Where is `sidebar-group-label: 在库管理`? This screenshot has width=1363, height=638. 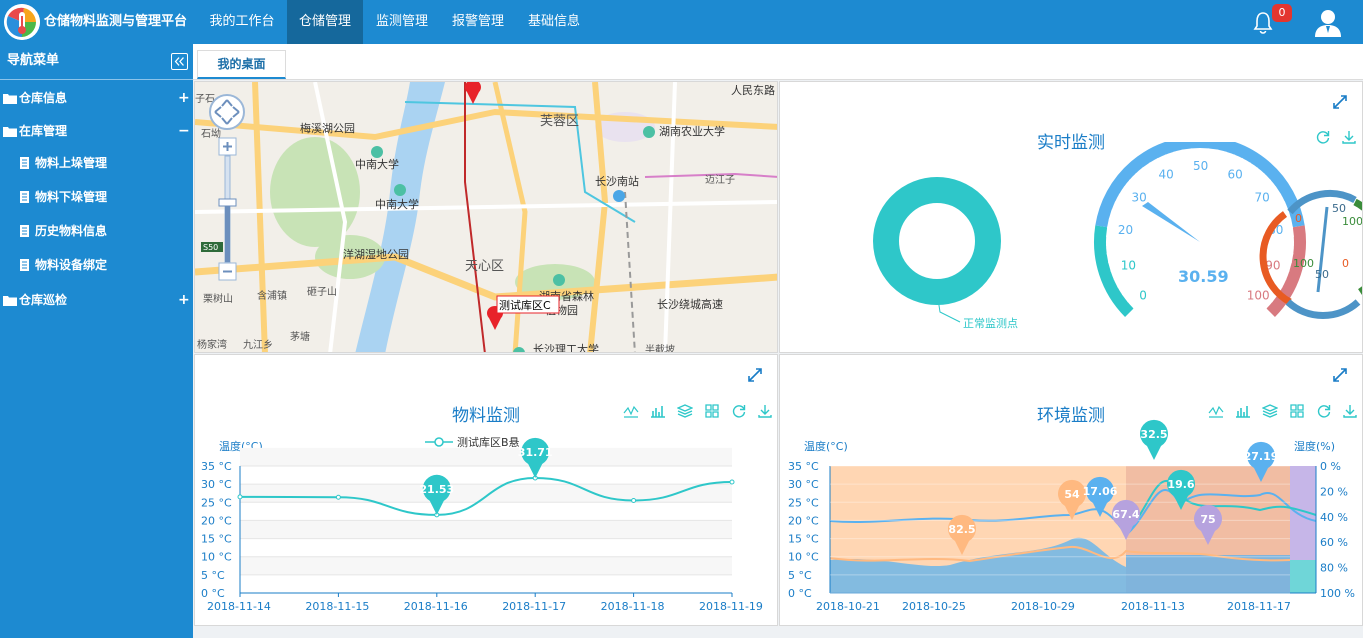 sidebar-group-label: 在库管理 is located at coordinates (43, 131).